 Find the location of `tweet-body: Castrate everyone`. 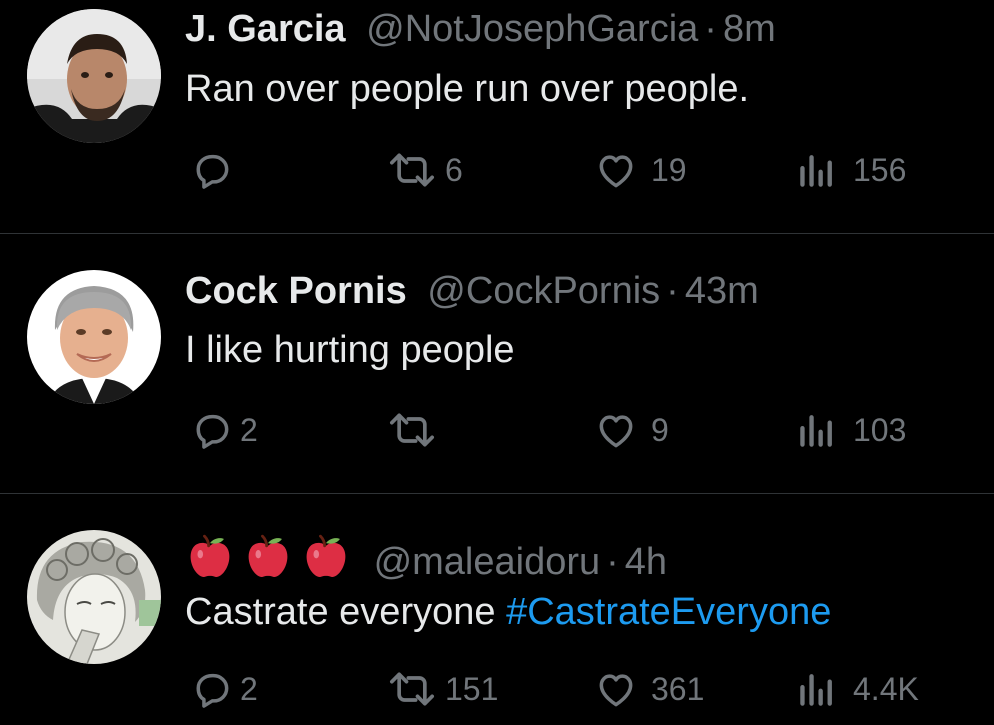

tweet-body: Castrate everyone is located at coordinates (346, 612).